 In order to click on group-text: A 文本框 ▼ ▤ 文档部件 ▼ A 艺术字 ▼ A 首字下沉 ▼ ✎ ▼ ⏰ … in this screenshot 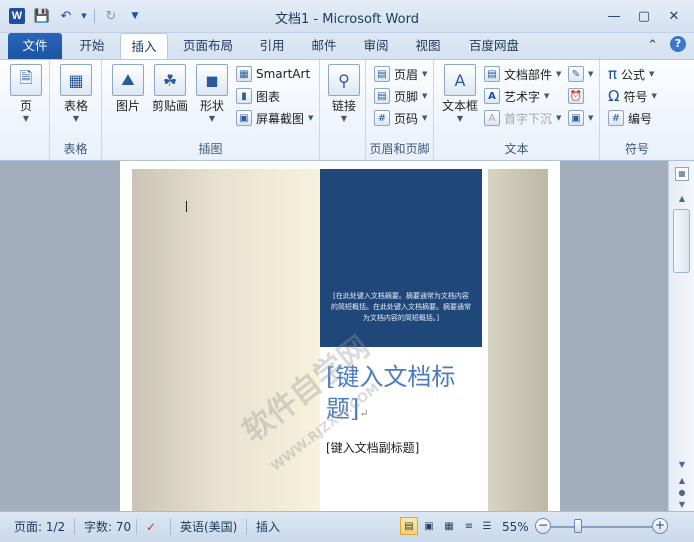, I will do `click(517, 110)`.